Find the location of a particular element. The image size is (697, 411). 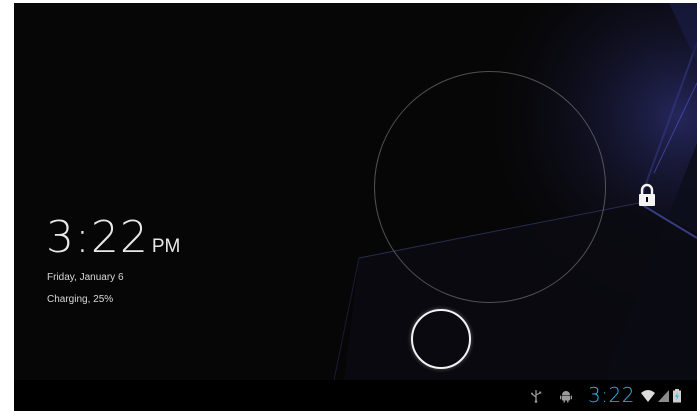

android-debug-icon is located at coordinates (566, 397).